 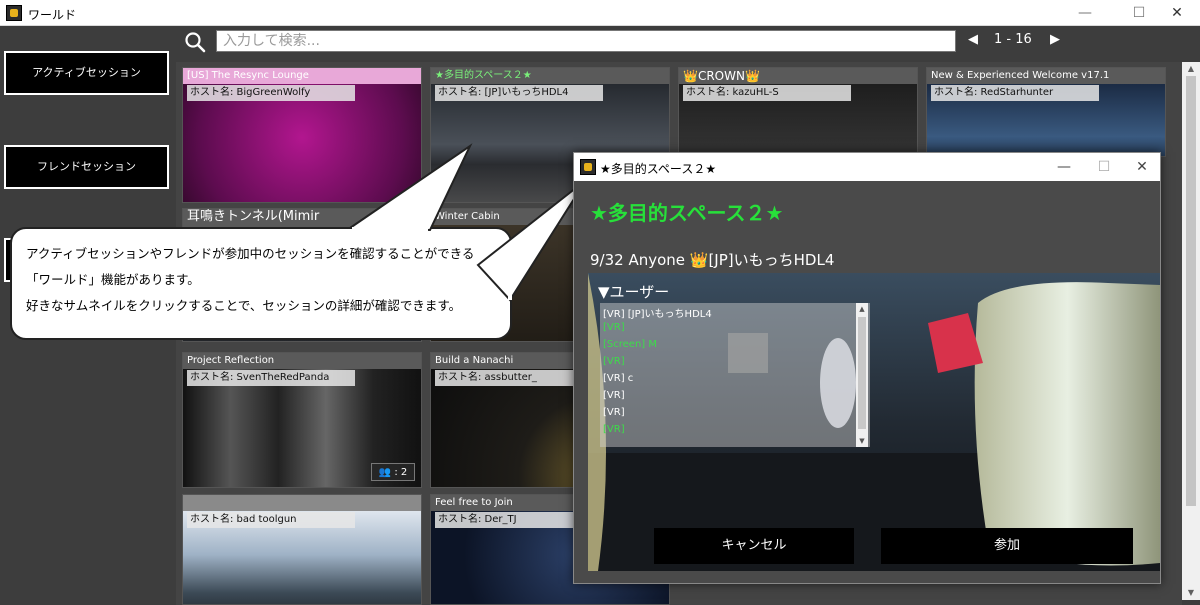 What do you see at coordinates (1007, 546) in the screenshot?
I see `join-button: 参加` at bounding box center [1007, 546].